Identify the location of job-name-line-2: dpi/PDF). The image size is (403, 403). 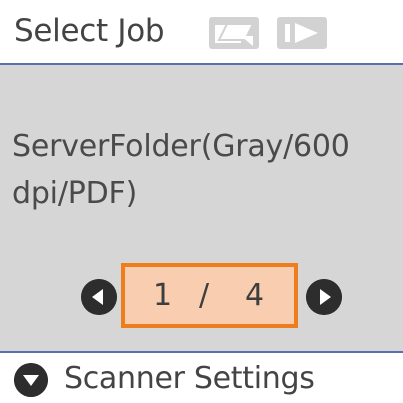
(75, 193).